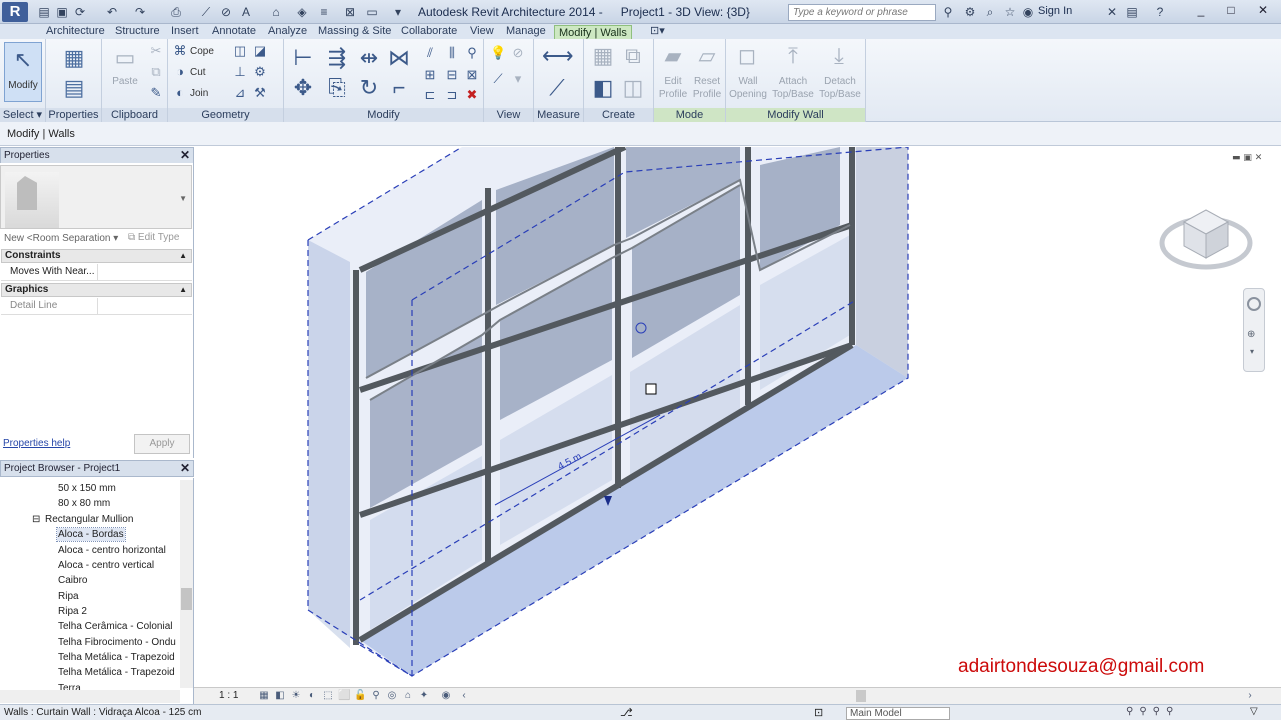 The width and height of the screenshot is (1281, 720). Describe the element at coordinates (430, 75) in the screenshot. I see `array-icon: ⊞` at that location.